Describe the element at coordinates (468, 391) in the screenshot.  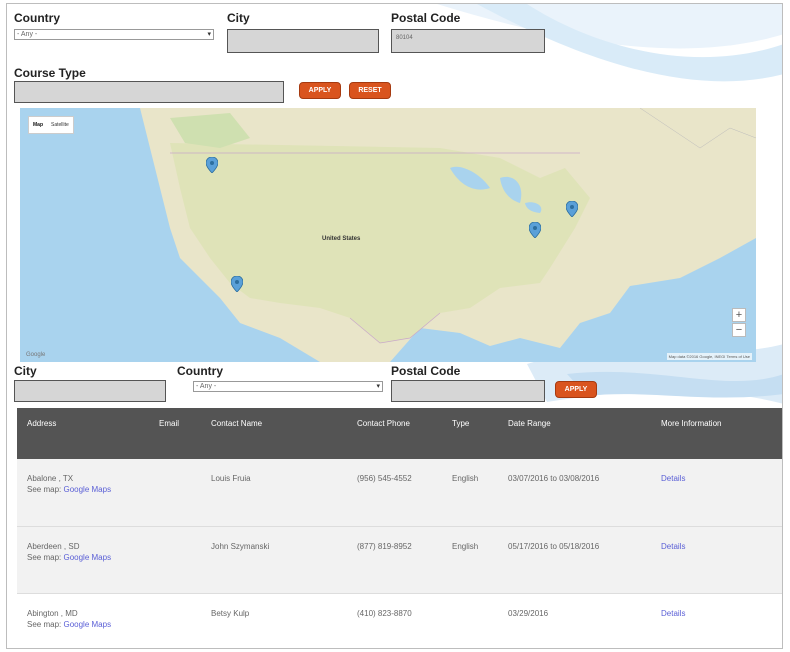
I see `postal-code-input-bottom` at that location.